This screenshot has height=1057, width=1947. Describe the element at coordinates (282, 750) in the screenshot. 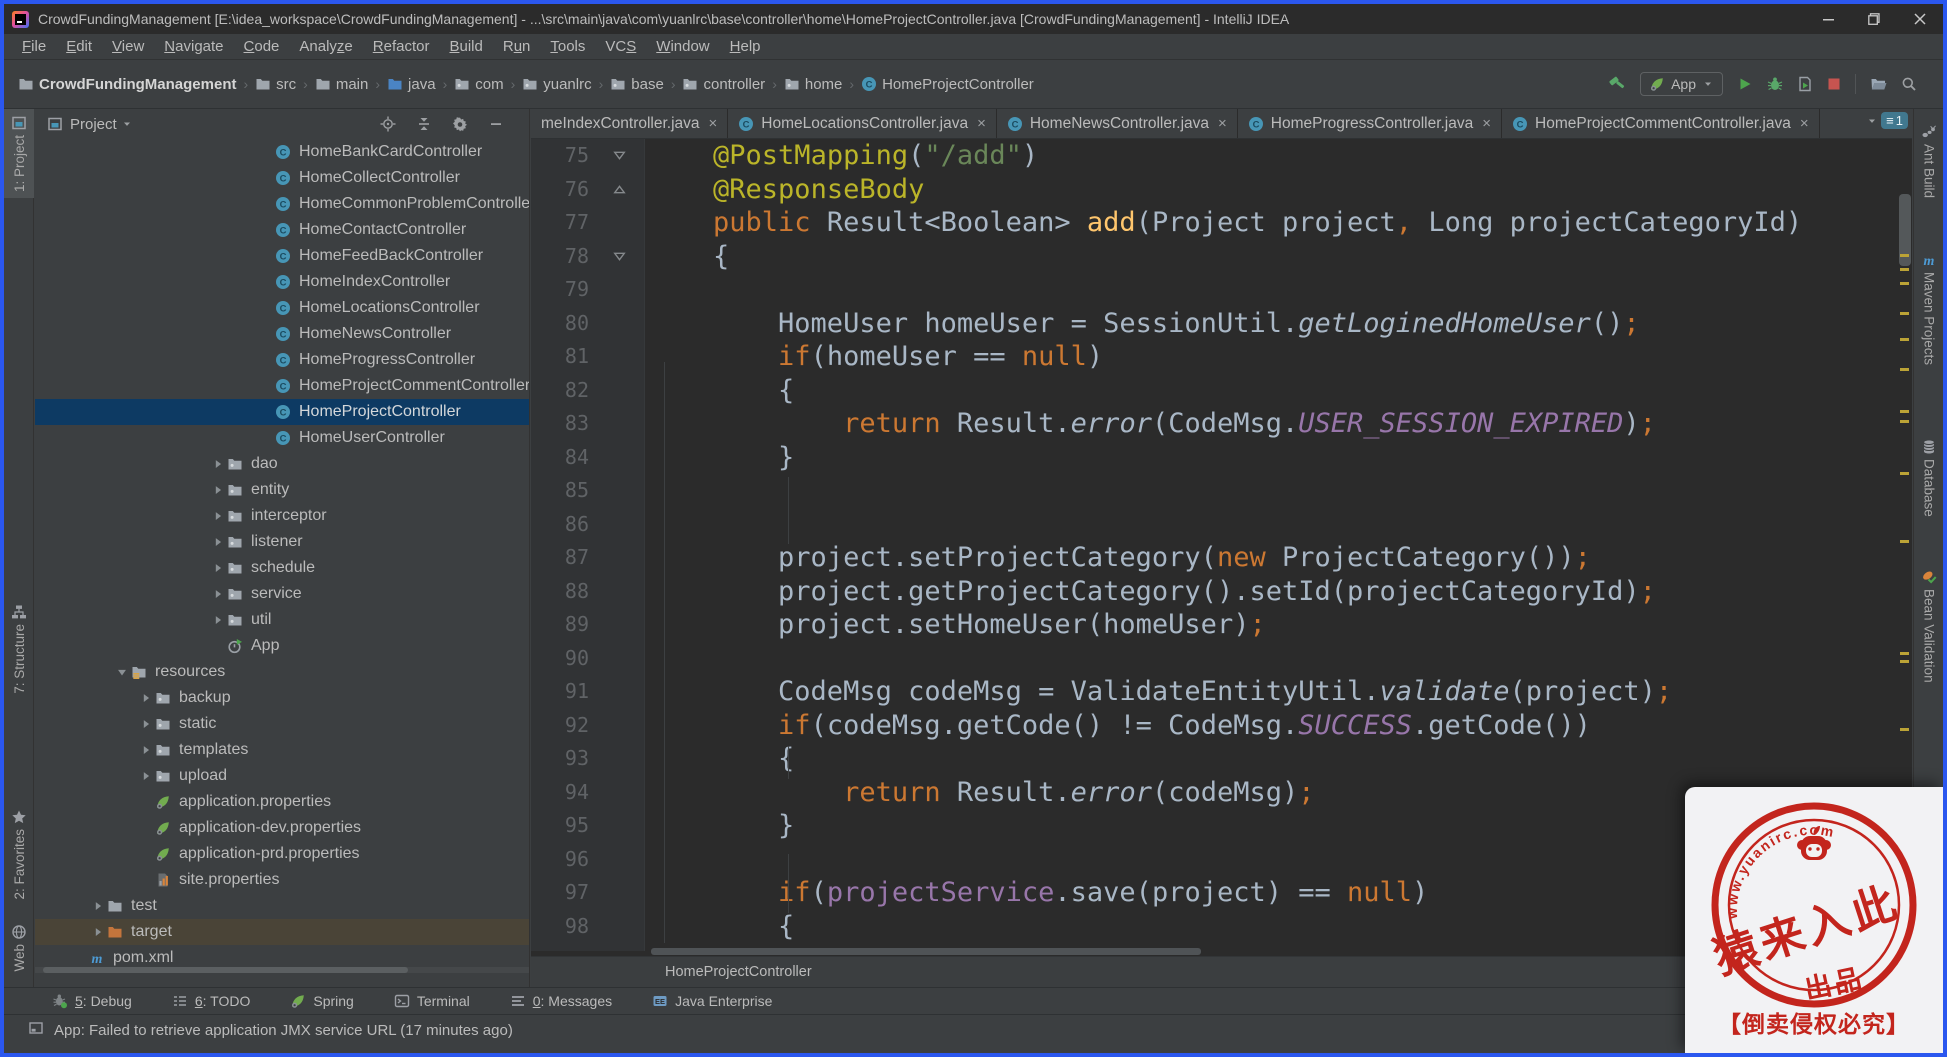

I see `tree-item: templates` at that location.